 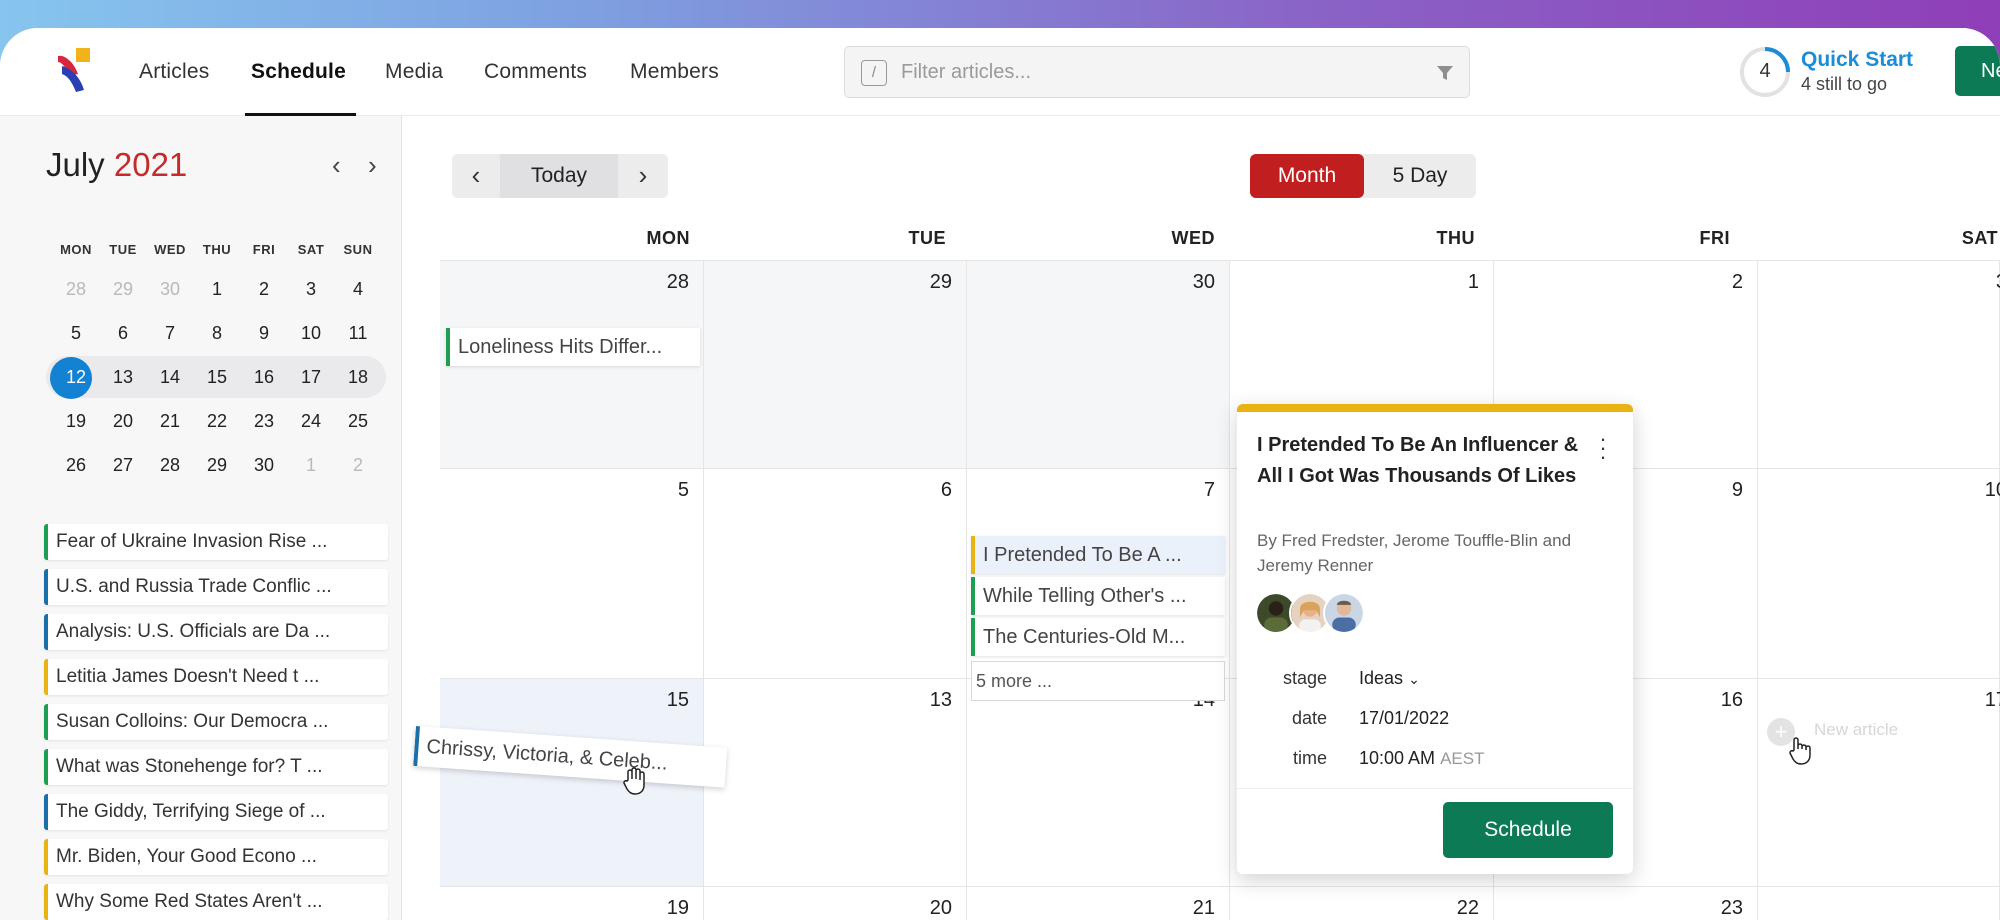 I want to click on mini-calendar-day: 10, so click(x=311, y=333).